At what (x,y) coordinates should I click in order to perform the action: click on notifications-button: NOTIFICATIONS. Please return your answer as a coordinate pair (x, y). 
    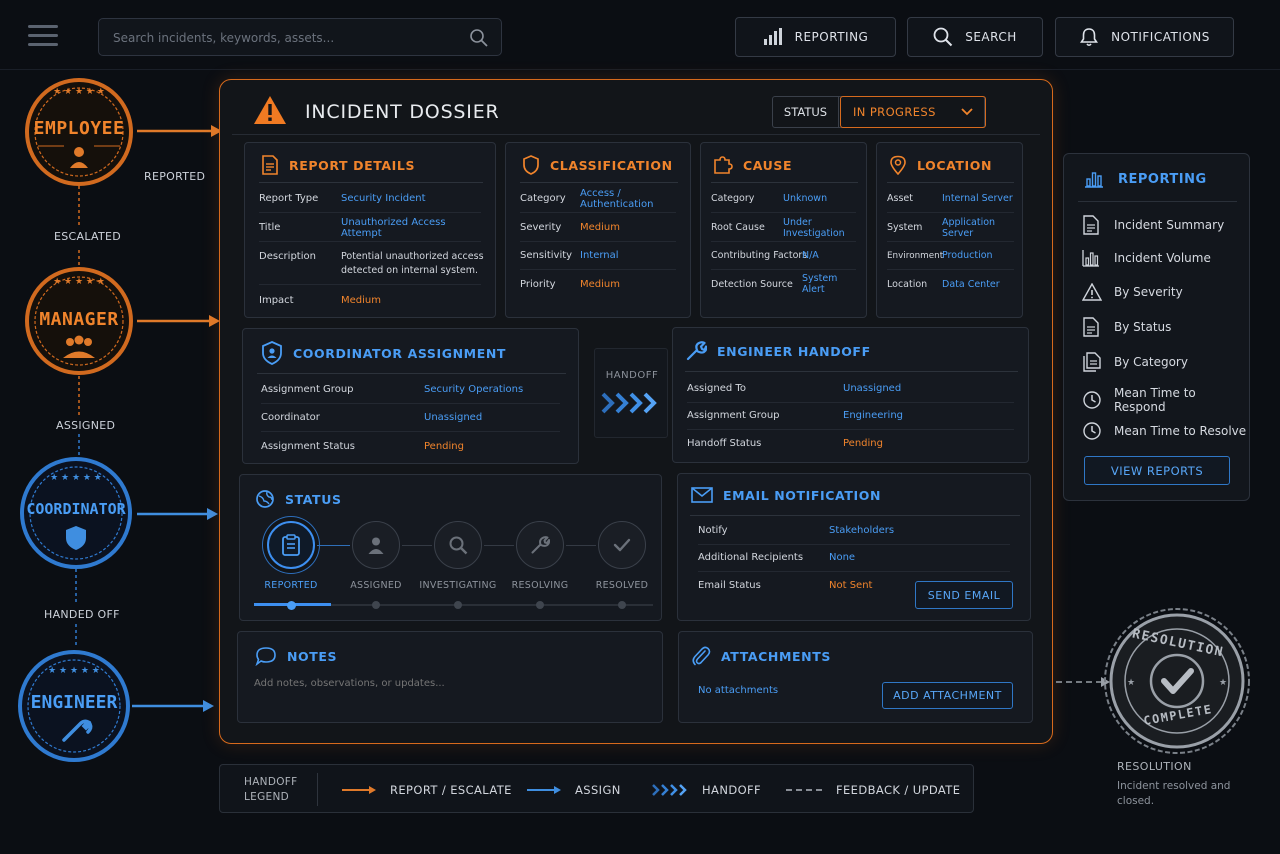
    Looking at the image, I should click on (1144, 37).